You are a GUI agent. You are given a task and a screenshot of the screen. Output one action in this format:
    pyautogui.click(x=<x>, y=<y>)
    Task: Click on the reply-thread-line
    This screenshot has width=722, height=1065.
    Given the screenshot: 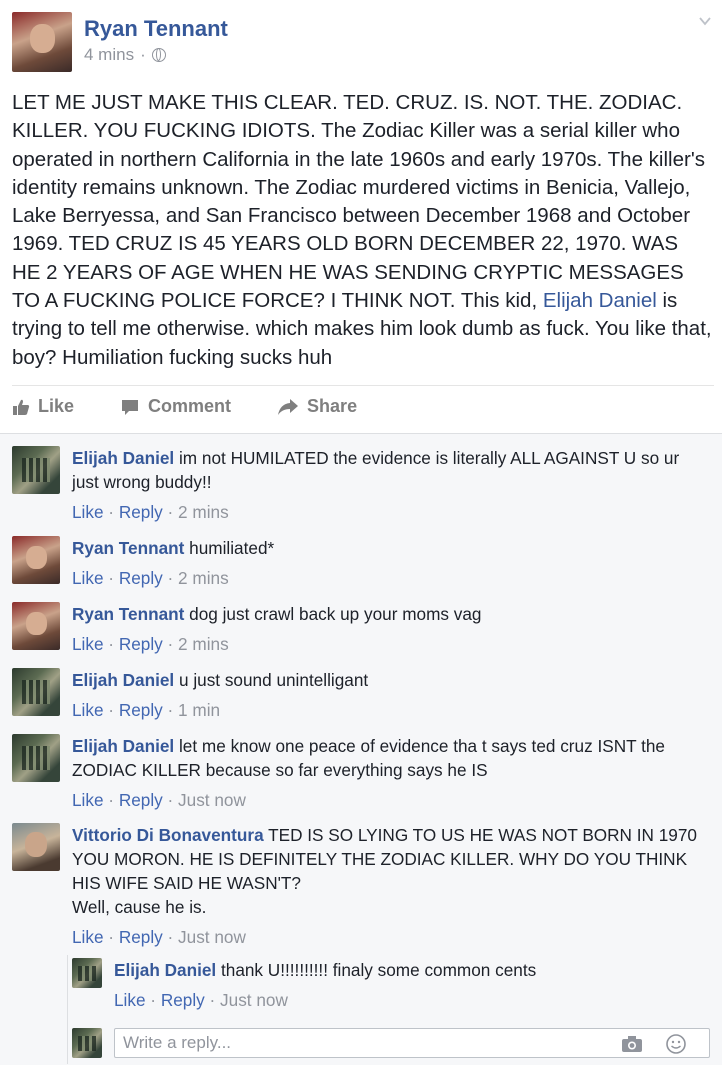 What is the action you would take?
    pyautogui.click(x=67, y=1009)
    